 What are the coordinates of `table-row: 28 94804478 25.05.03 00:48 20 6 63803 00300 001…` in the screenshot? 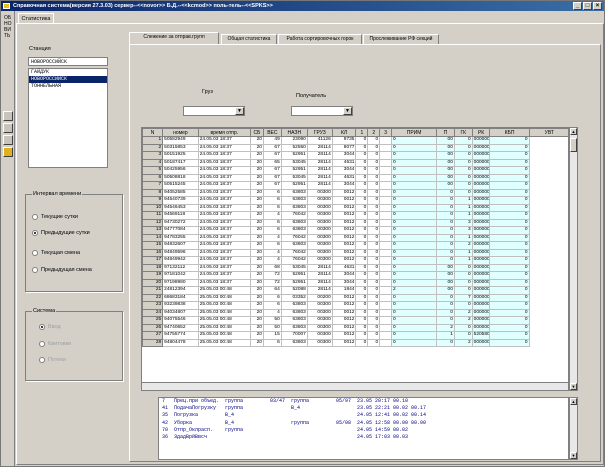 It's located at (355, 342).